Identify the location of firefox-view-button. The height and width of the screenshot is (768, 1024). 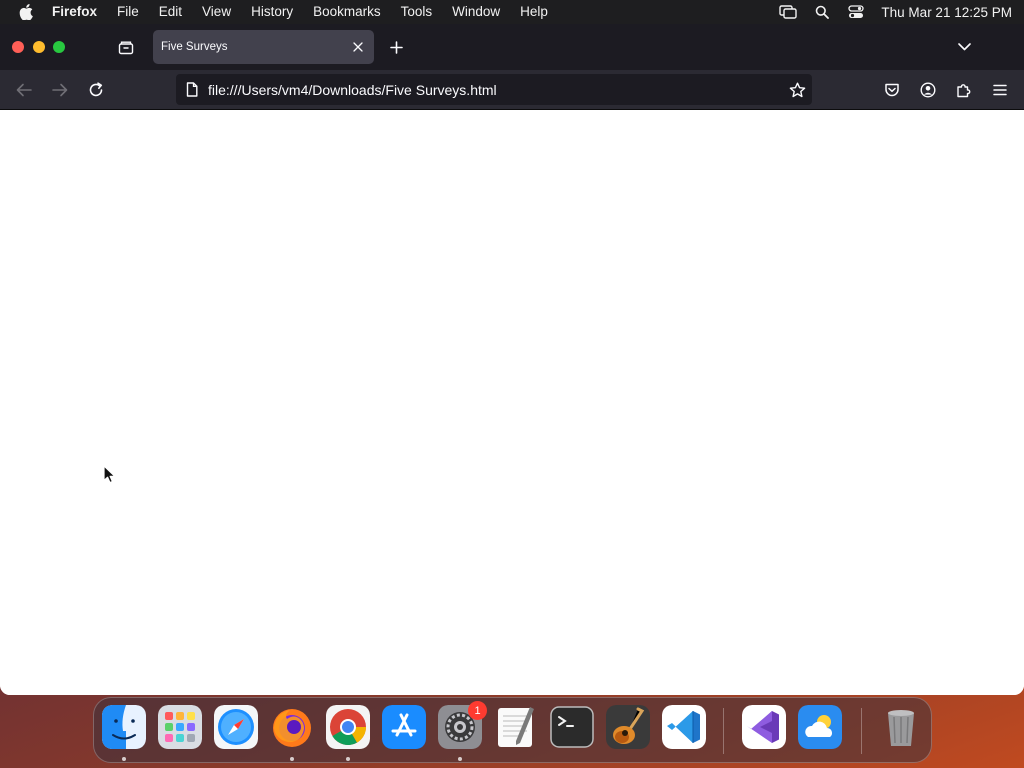
(126, 48).